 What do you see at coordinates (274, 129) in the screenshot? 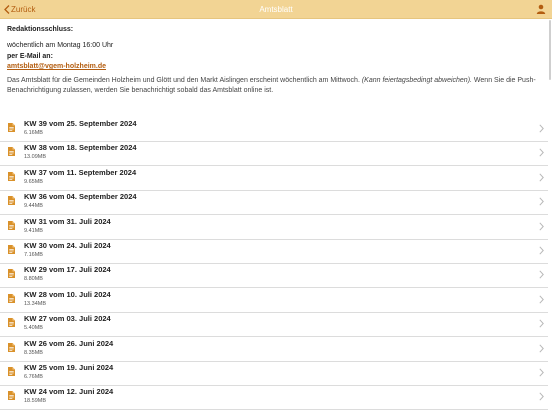
I see `list-item: KW 39 vom 25. September 2024 6.16MB` at bounding box center [274, 129].